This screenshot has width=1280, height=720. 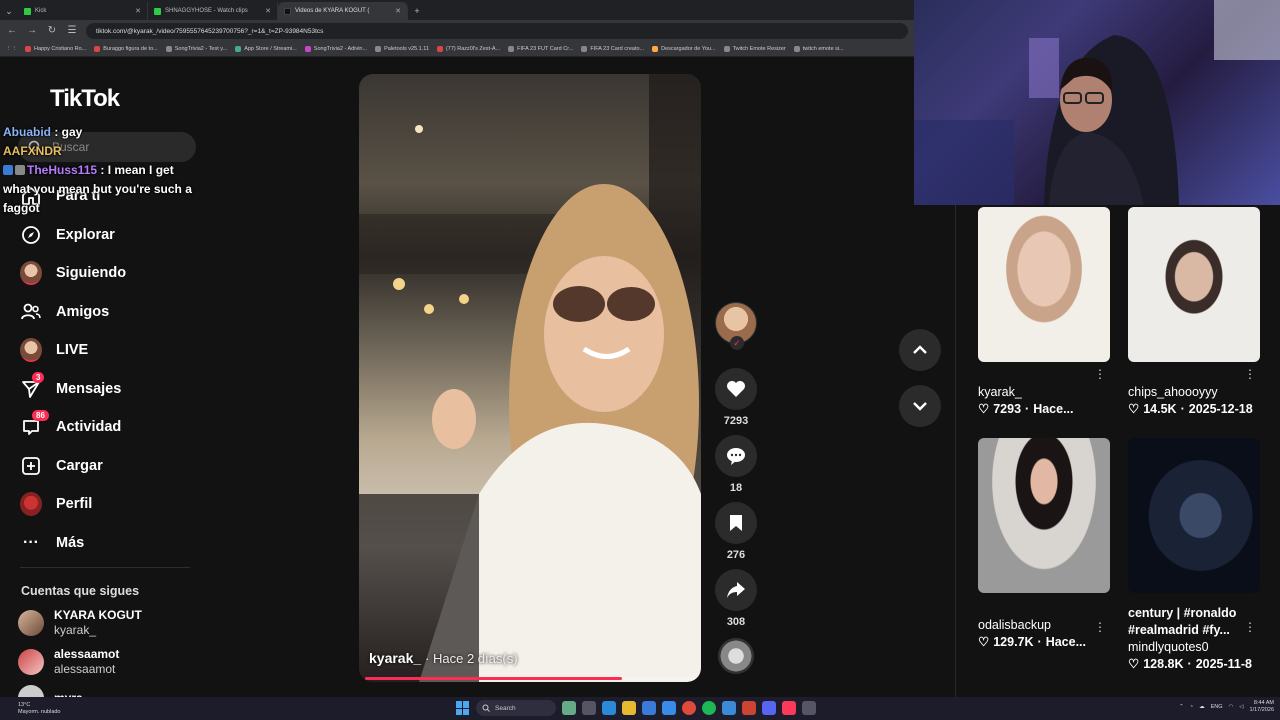 I want to click on messages-badge: 3, so click(x=38, y=377).